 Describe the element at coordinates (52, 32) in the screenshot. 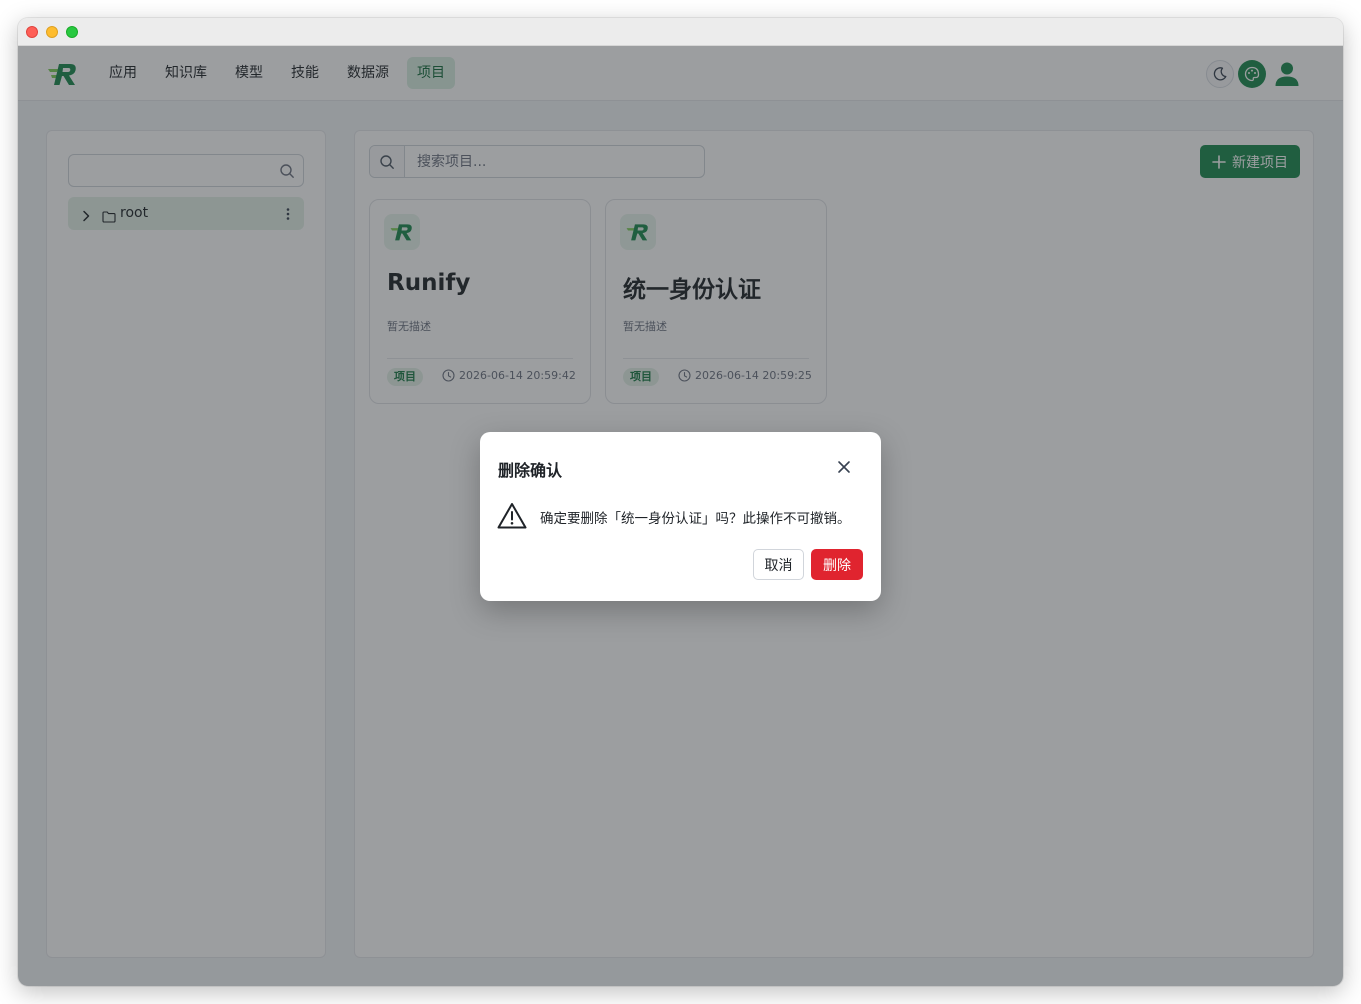

I see `minimize-window-button` at that location.